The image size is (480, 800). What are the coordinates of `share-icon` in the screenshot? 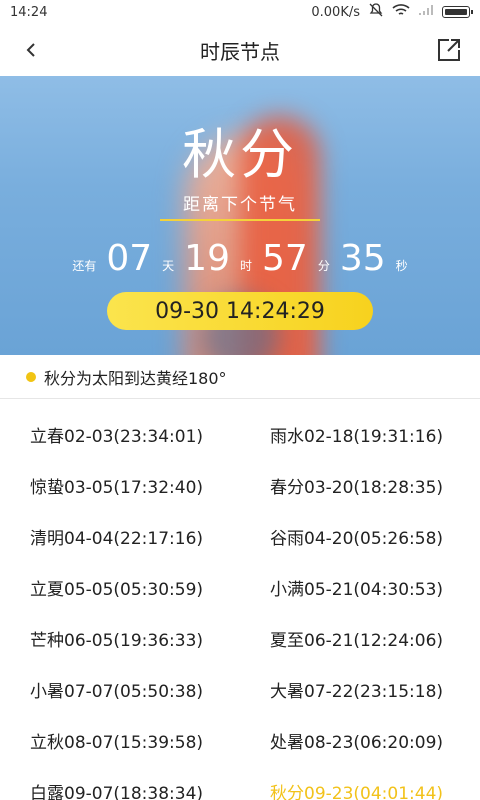 It's located at (449, 50).